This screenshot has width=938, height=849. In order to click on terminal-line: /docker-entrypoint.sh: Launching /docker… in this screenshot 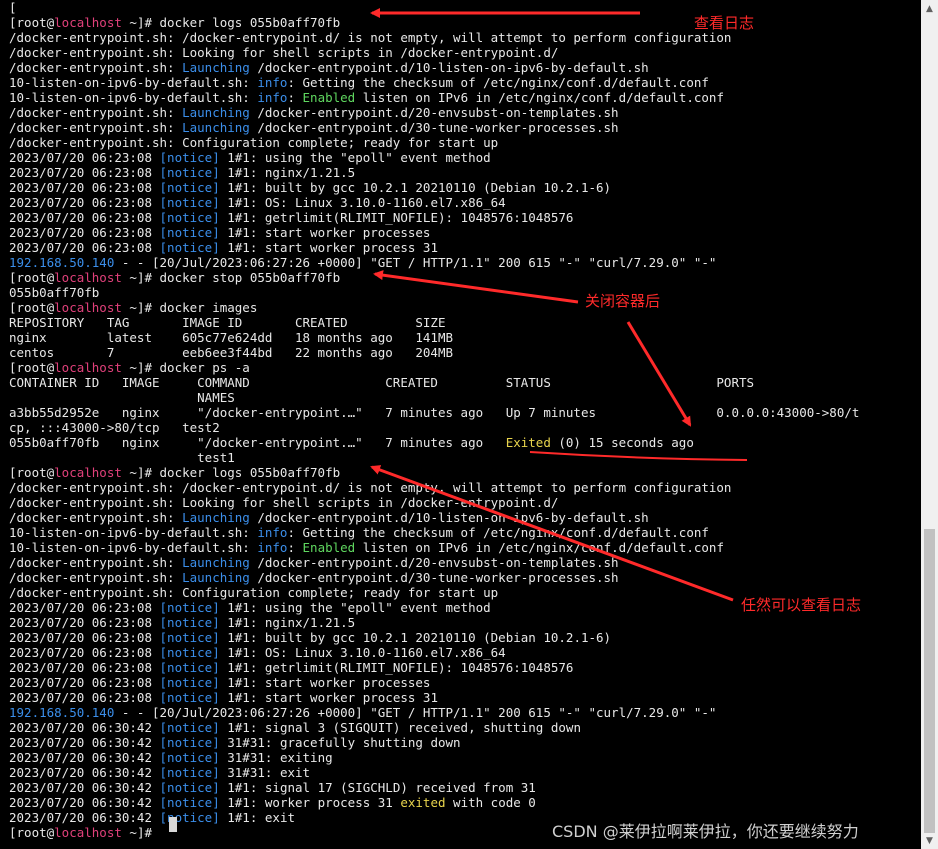, I will do `click(434, 517)`.